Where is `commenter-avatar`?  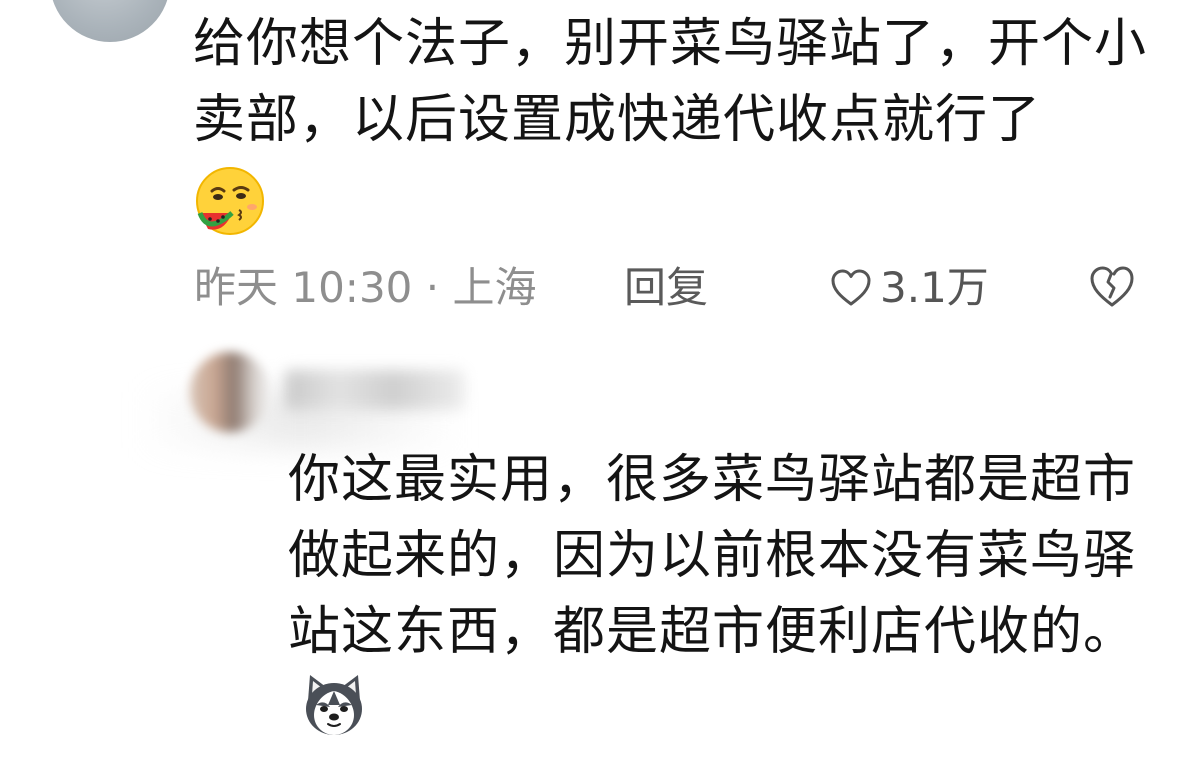 commenter-avatar is located at coordinates (110, 21).